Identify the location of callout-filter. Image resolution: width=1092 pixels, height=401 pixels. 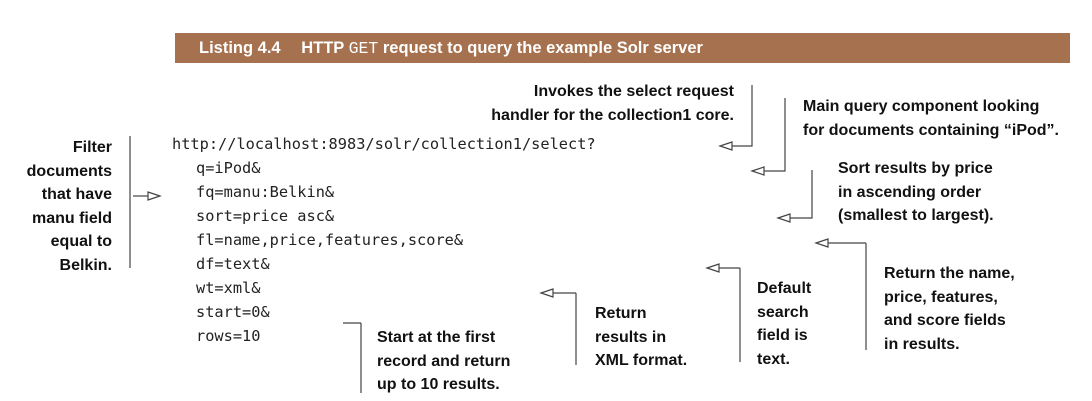
(145, 202).